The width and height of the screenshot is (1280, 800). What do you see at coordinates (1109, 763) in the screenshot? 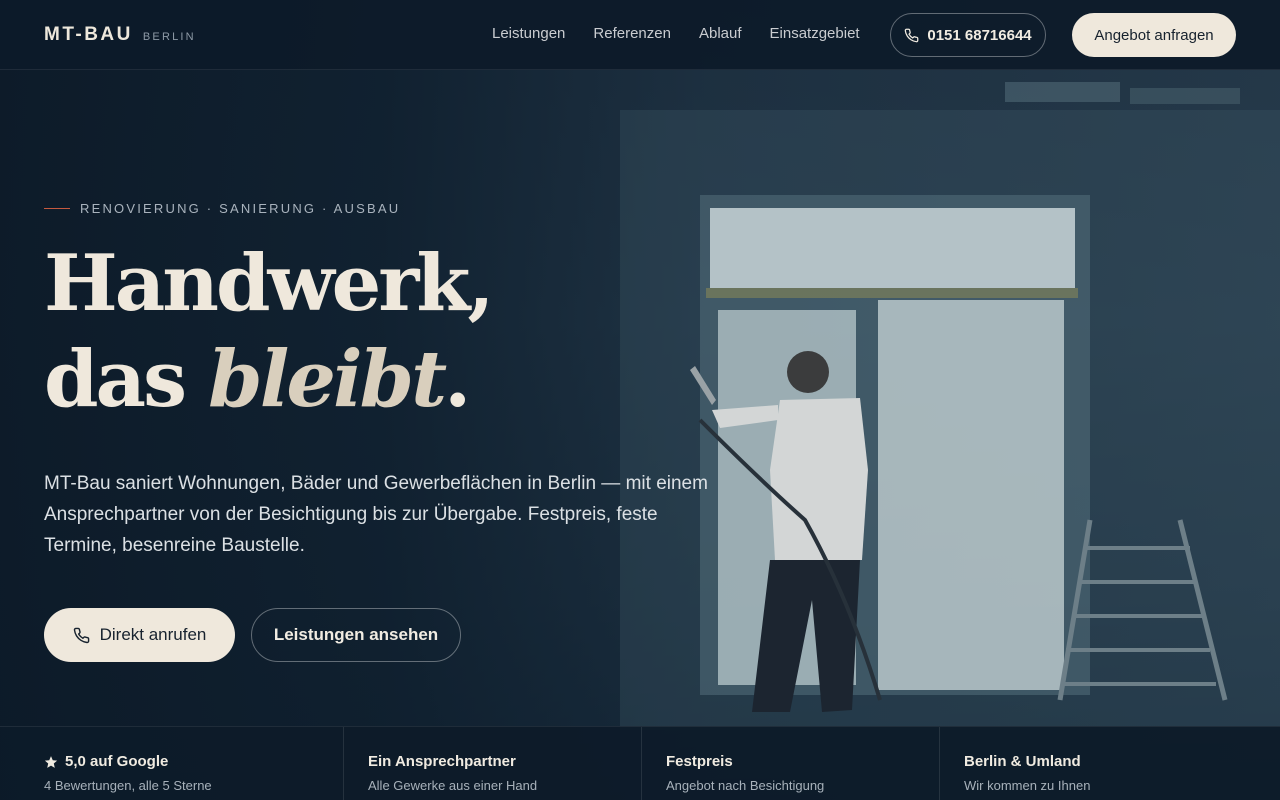
I see `trust-item-service-area: Berlin & Umland Wir kommen zu Ihnen` at bounding box center [1109, 763].